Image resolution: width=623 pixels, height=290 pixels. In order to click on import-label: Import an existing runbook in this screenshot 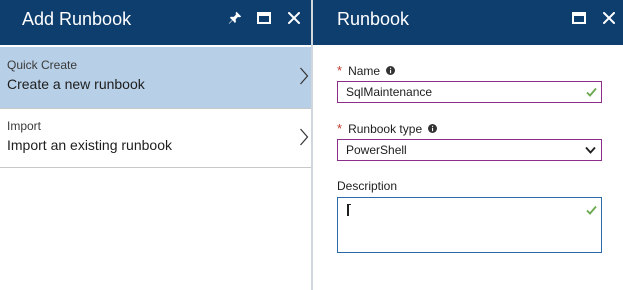, I will do `click(89, 145)`.